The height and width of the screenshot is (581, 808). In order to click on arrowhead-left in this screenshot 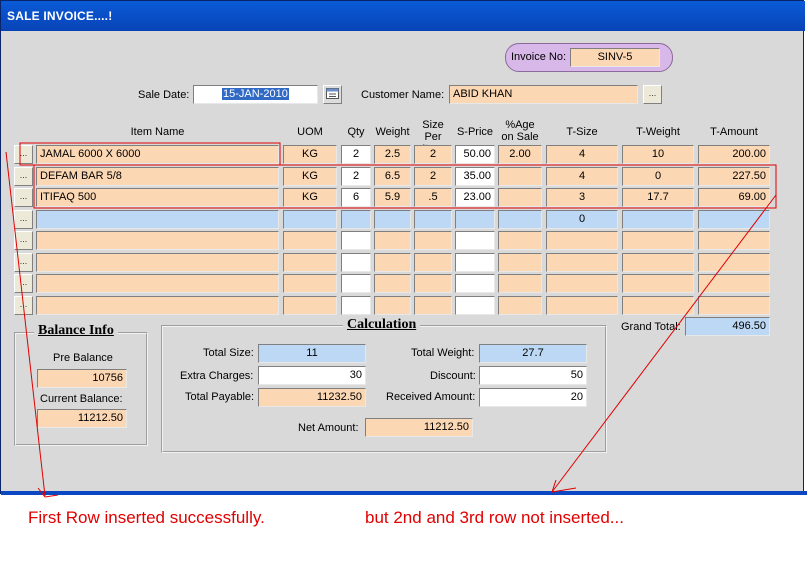, I will do `click(48, 492)`.